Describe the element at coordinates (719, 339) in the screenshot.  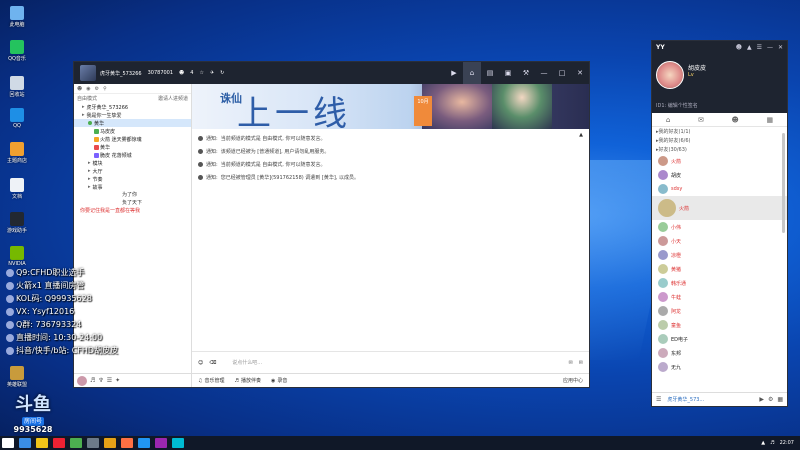
I see `friend-item: ED电子` at that location.